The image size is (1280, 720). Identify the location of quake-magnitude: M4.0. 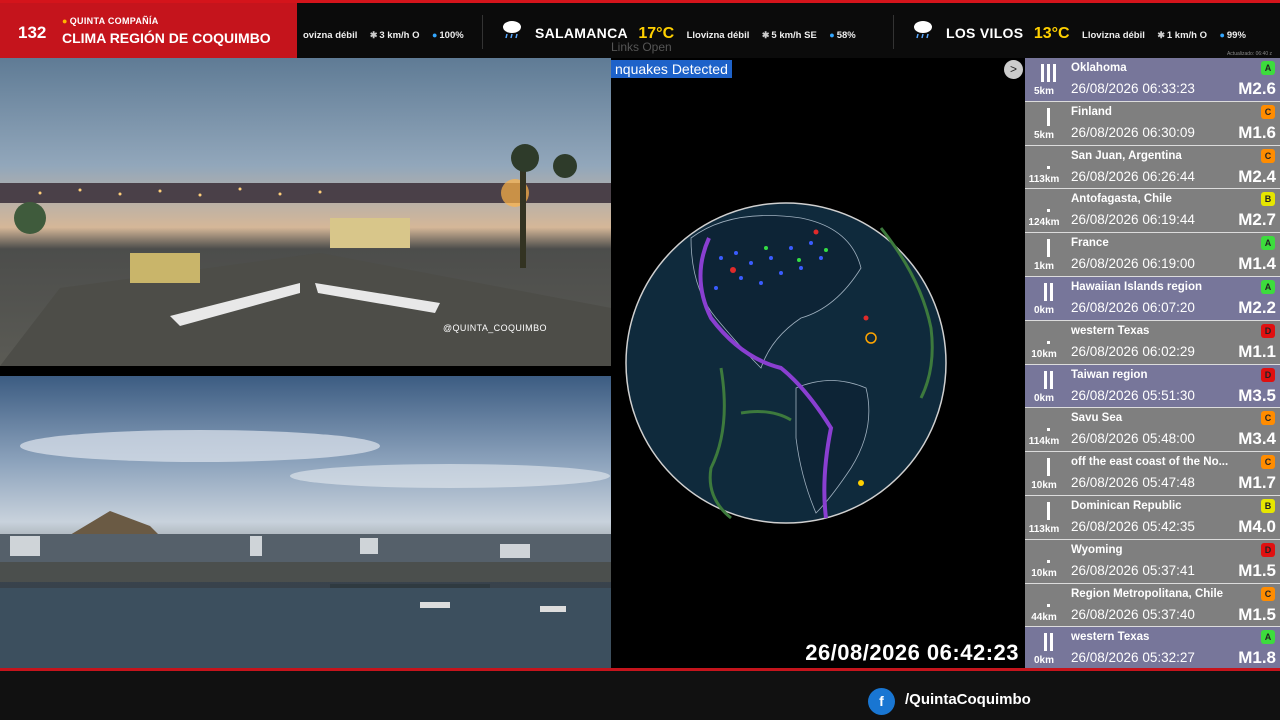
(1257, 526).